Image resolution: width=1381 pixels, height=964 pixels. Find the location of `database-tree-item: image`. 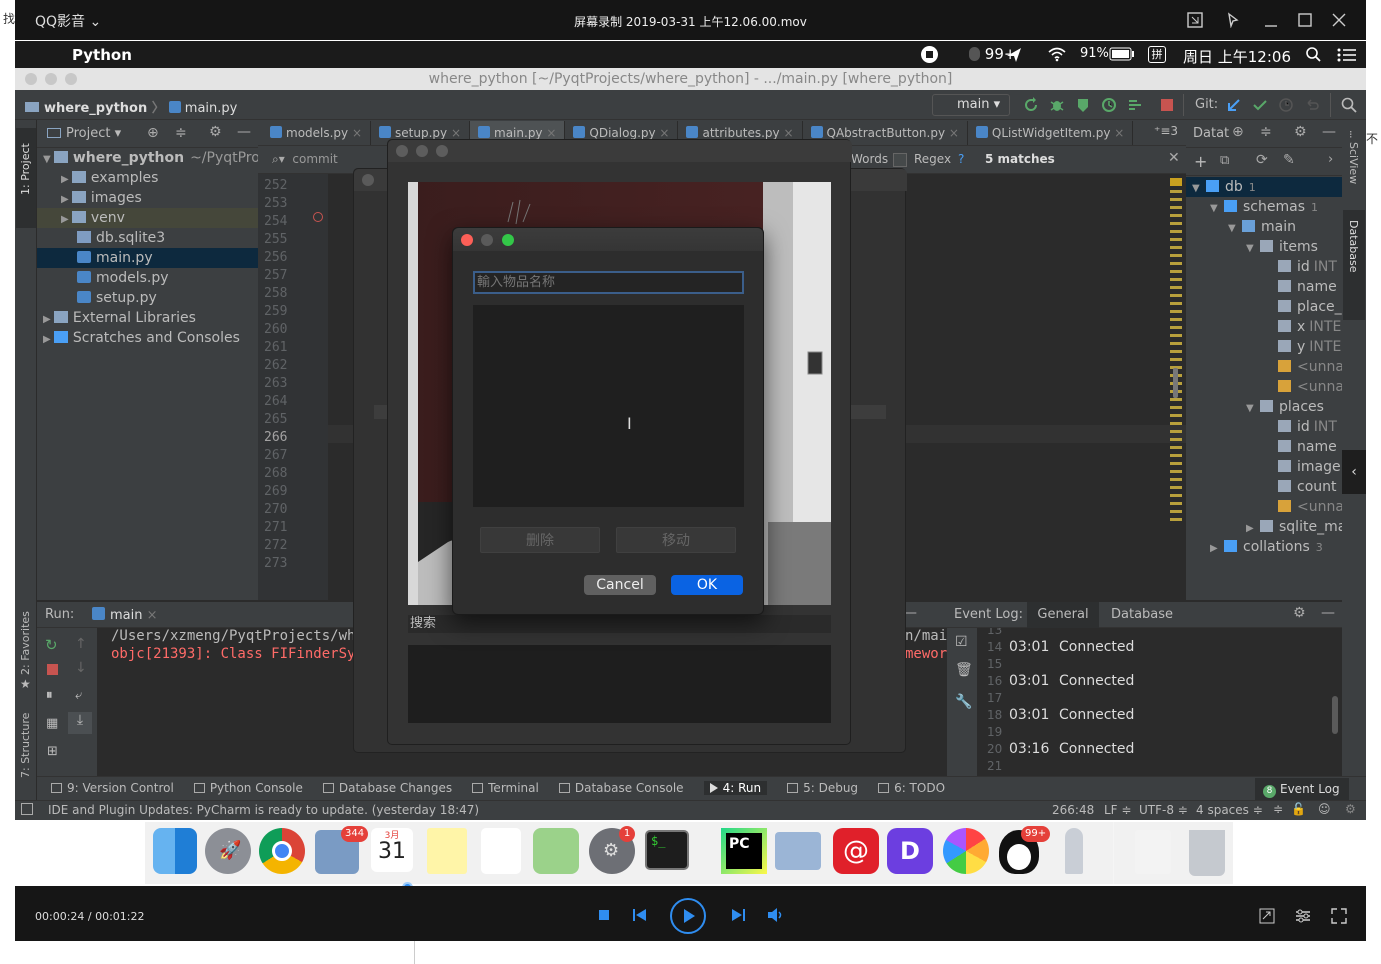

database-tree-item: image is located at coordinates (1264, 467).